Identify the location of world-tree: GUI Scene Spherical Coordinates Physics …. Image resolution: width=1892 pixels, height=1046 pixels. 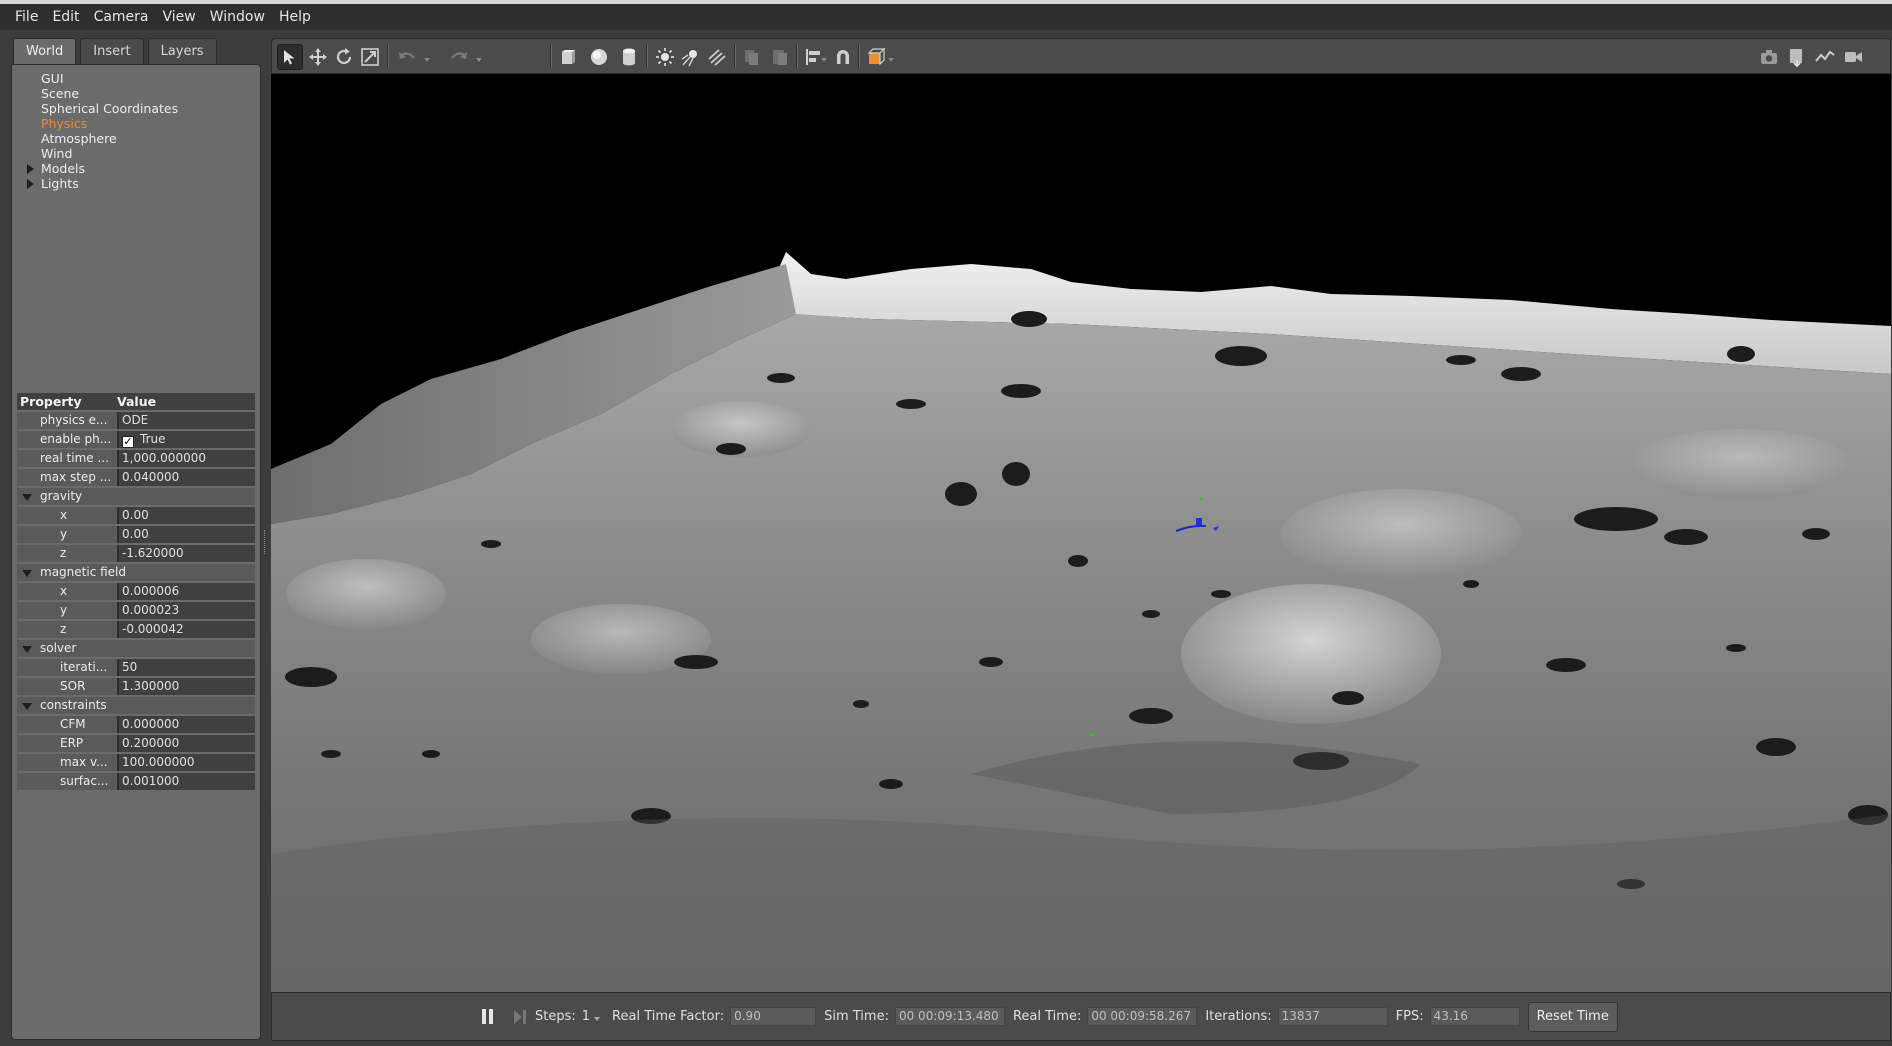
(136, 128).